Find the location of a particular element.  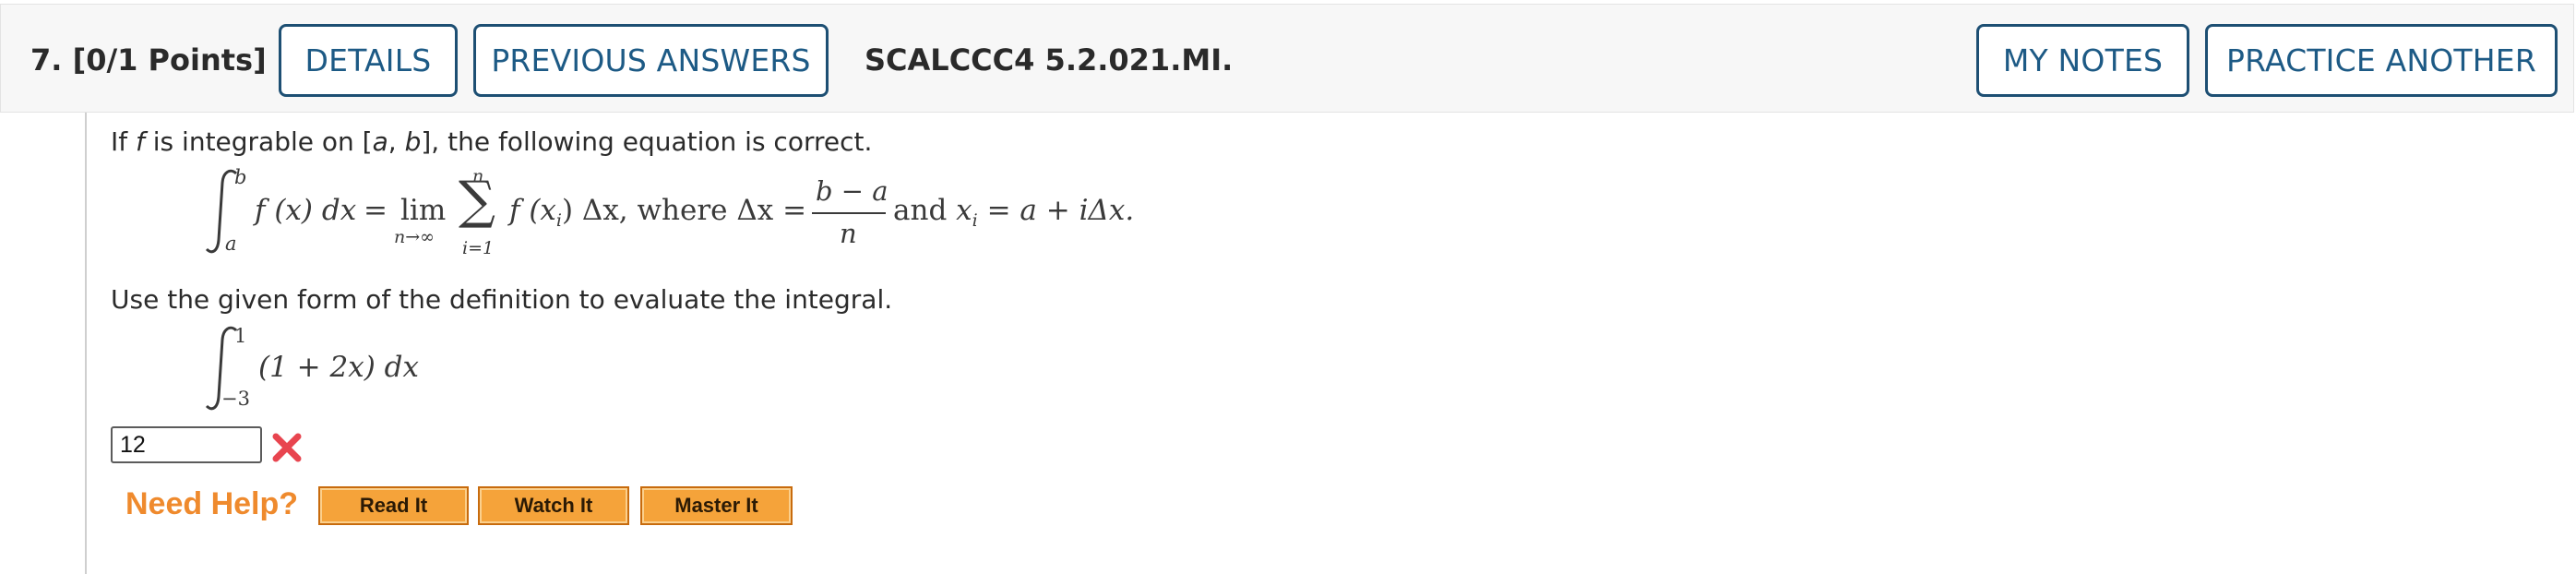

lim-subscript: n→∞ is located at coordinates (415, 237).